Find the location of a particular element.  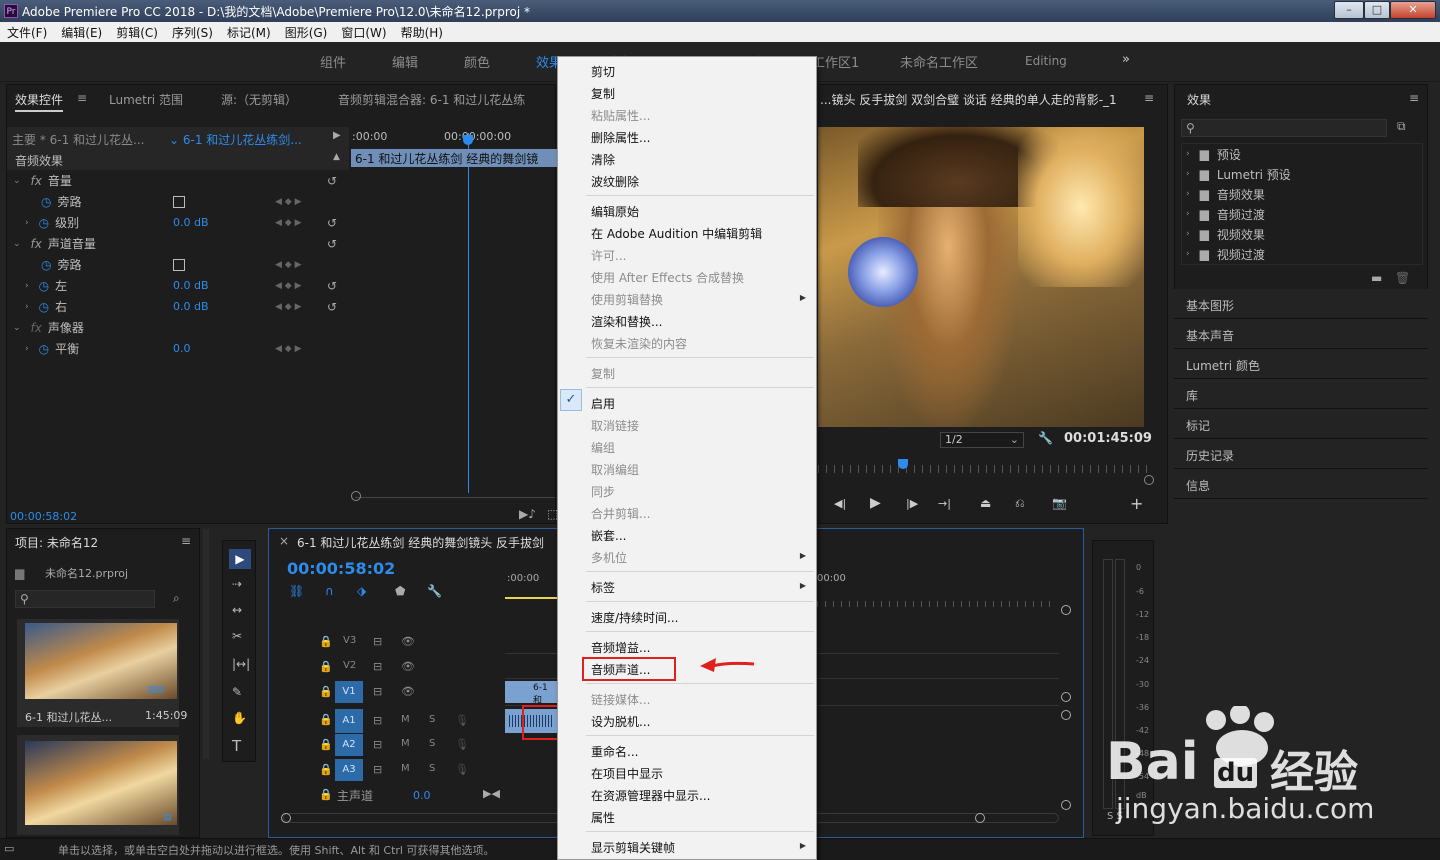

context-menu-item: 在项目中显示 is located at coordinates (627, 773).